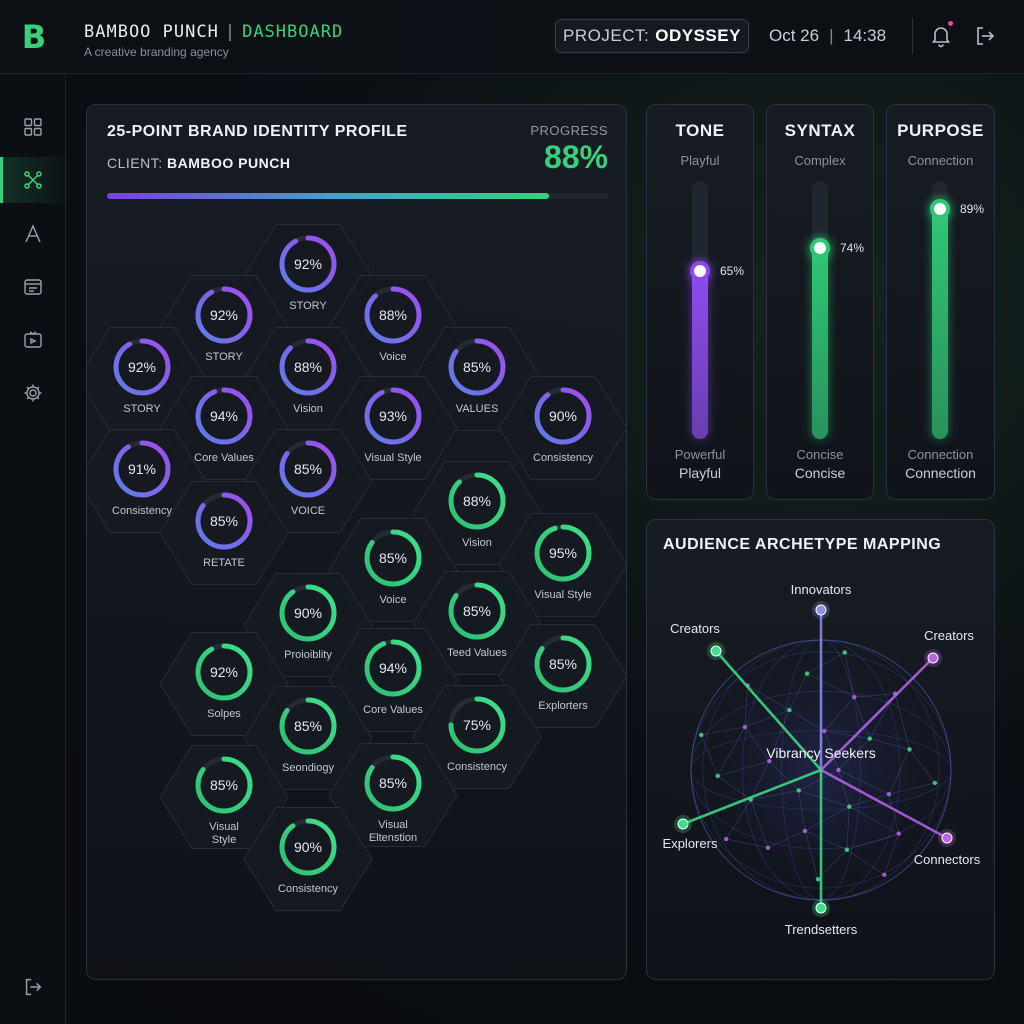 Image resolution: width=1024 pixels, height=1024 pixels. Describe the element at coordinates (393, 825) in the screenshot. I see `cell-label: Visual` at that location.